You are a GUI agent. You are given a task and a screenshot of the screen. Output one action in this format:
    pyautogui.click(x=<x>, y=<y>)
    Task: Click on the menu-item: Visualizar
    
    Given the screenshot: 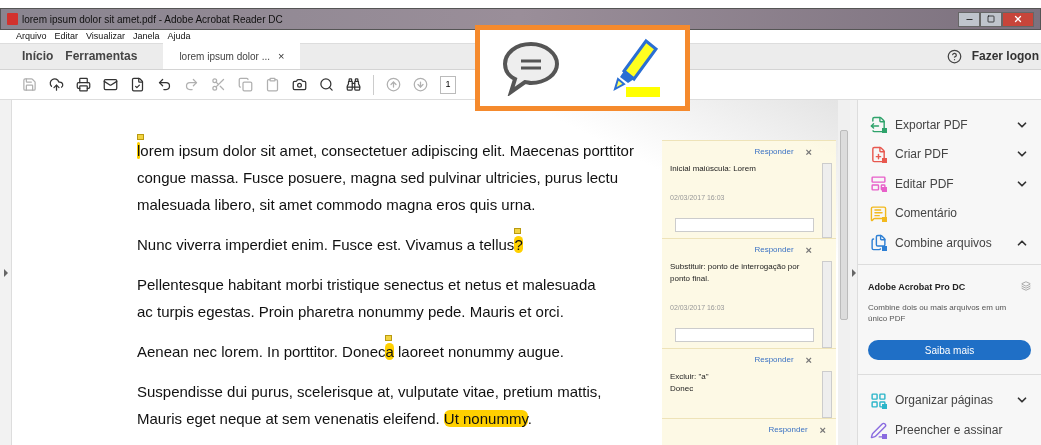 What is the action you would take?
    pyautogui.click(x=105, y=36)
    